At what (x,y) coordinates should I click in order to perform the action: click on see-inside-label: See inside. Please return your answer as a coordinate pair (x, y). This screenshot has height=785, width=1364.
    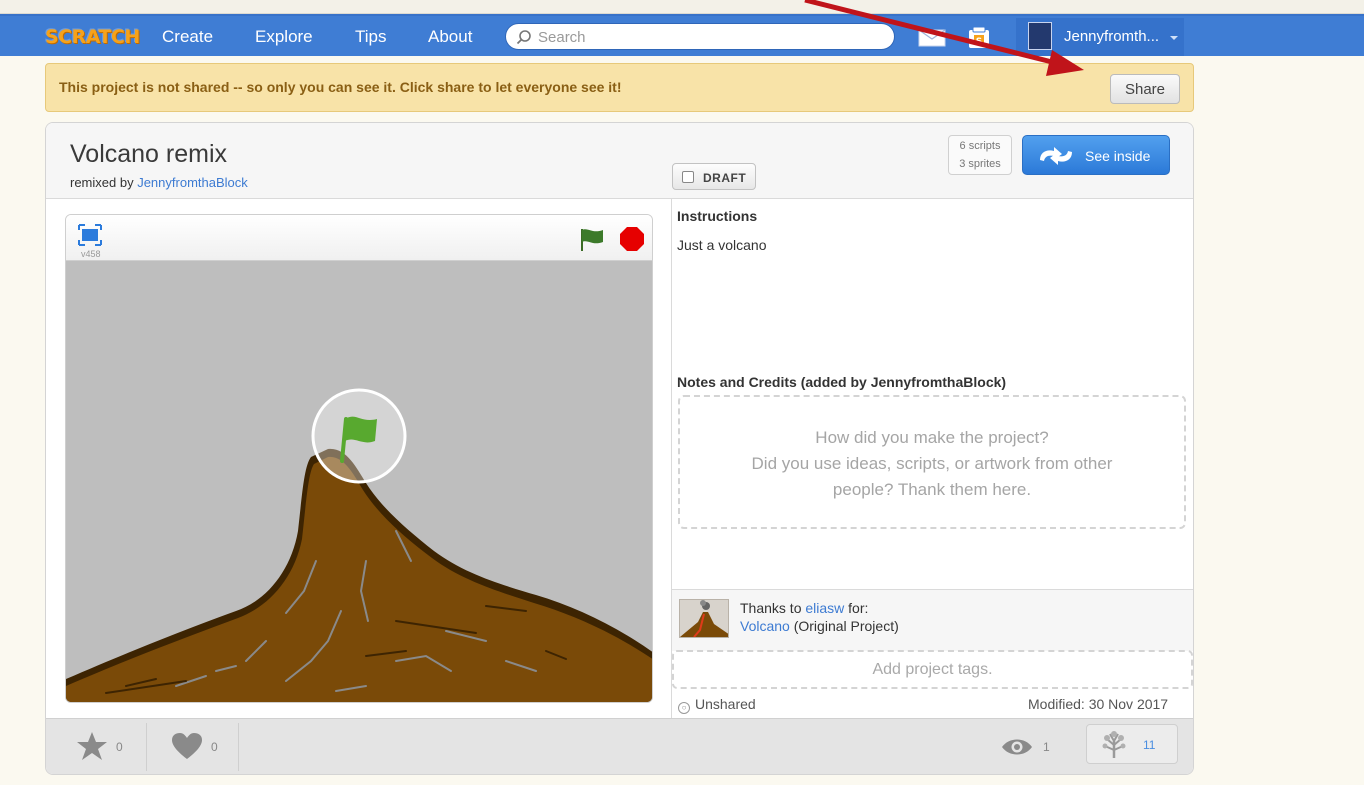
    Looking at the image, I should click on (1118, 156).